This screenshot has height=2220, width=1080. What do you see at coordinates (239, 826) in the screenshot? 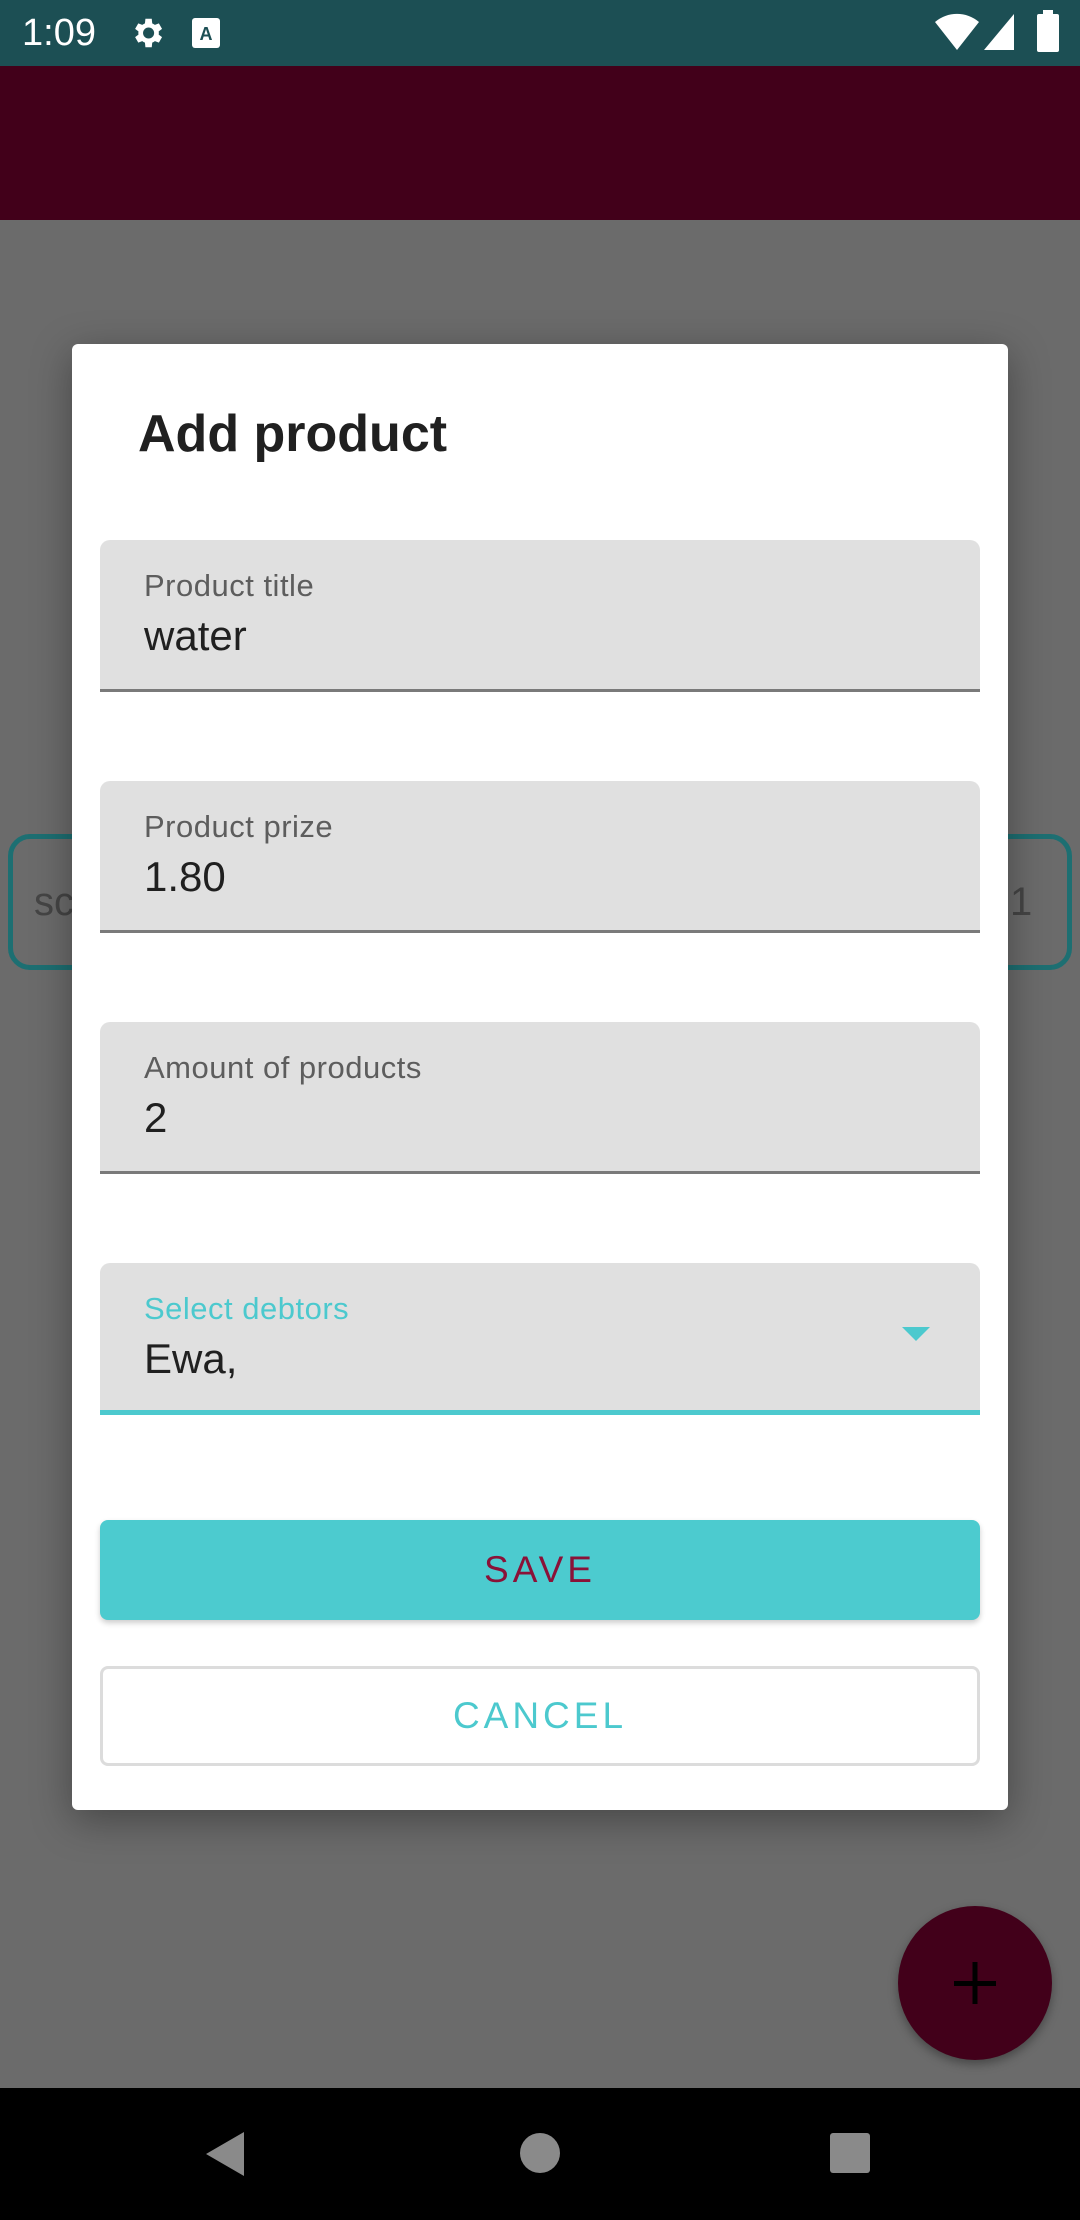
I see `product-prize-label: Product prize` at bounding box center [239, 826].